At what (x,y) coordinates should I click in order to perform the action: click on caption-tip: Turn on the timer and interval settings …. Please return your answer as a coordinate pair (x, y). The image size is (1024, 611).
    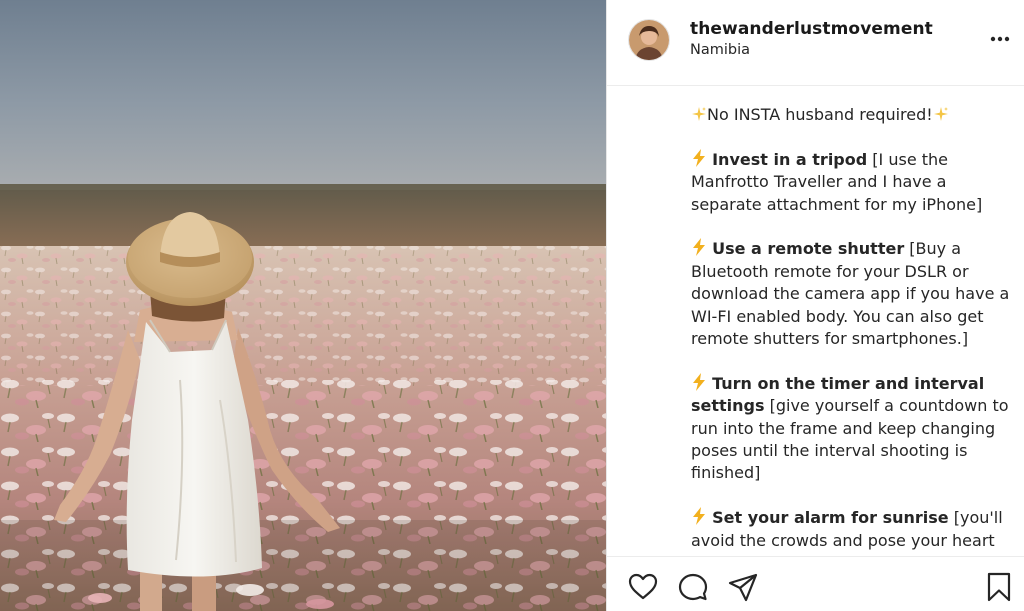
    Looking at the image, I should click on (856, 428).